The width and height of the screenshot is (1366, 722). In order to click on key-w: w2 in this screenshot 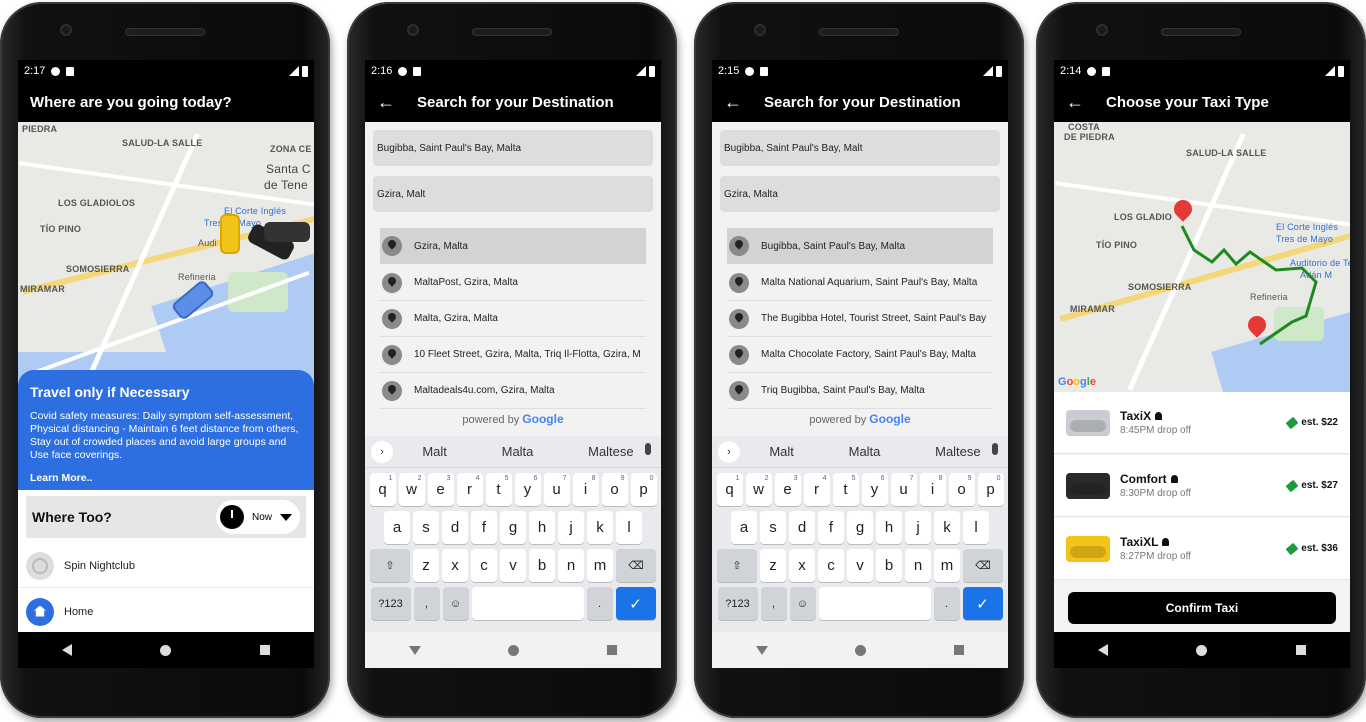, I will do `click(411, 489)`.